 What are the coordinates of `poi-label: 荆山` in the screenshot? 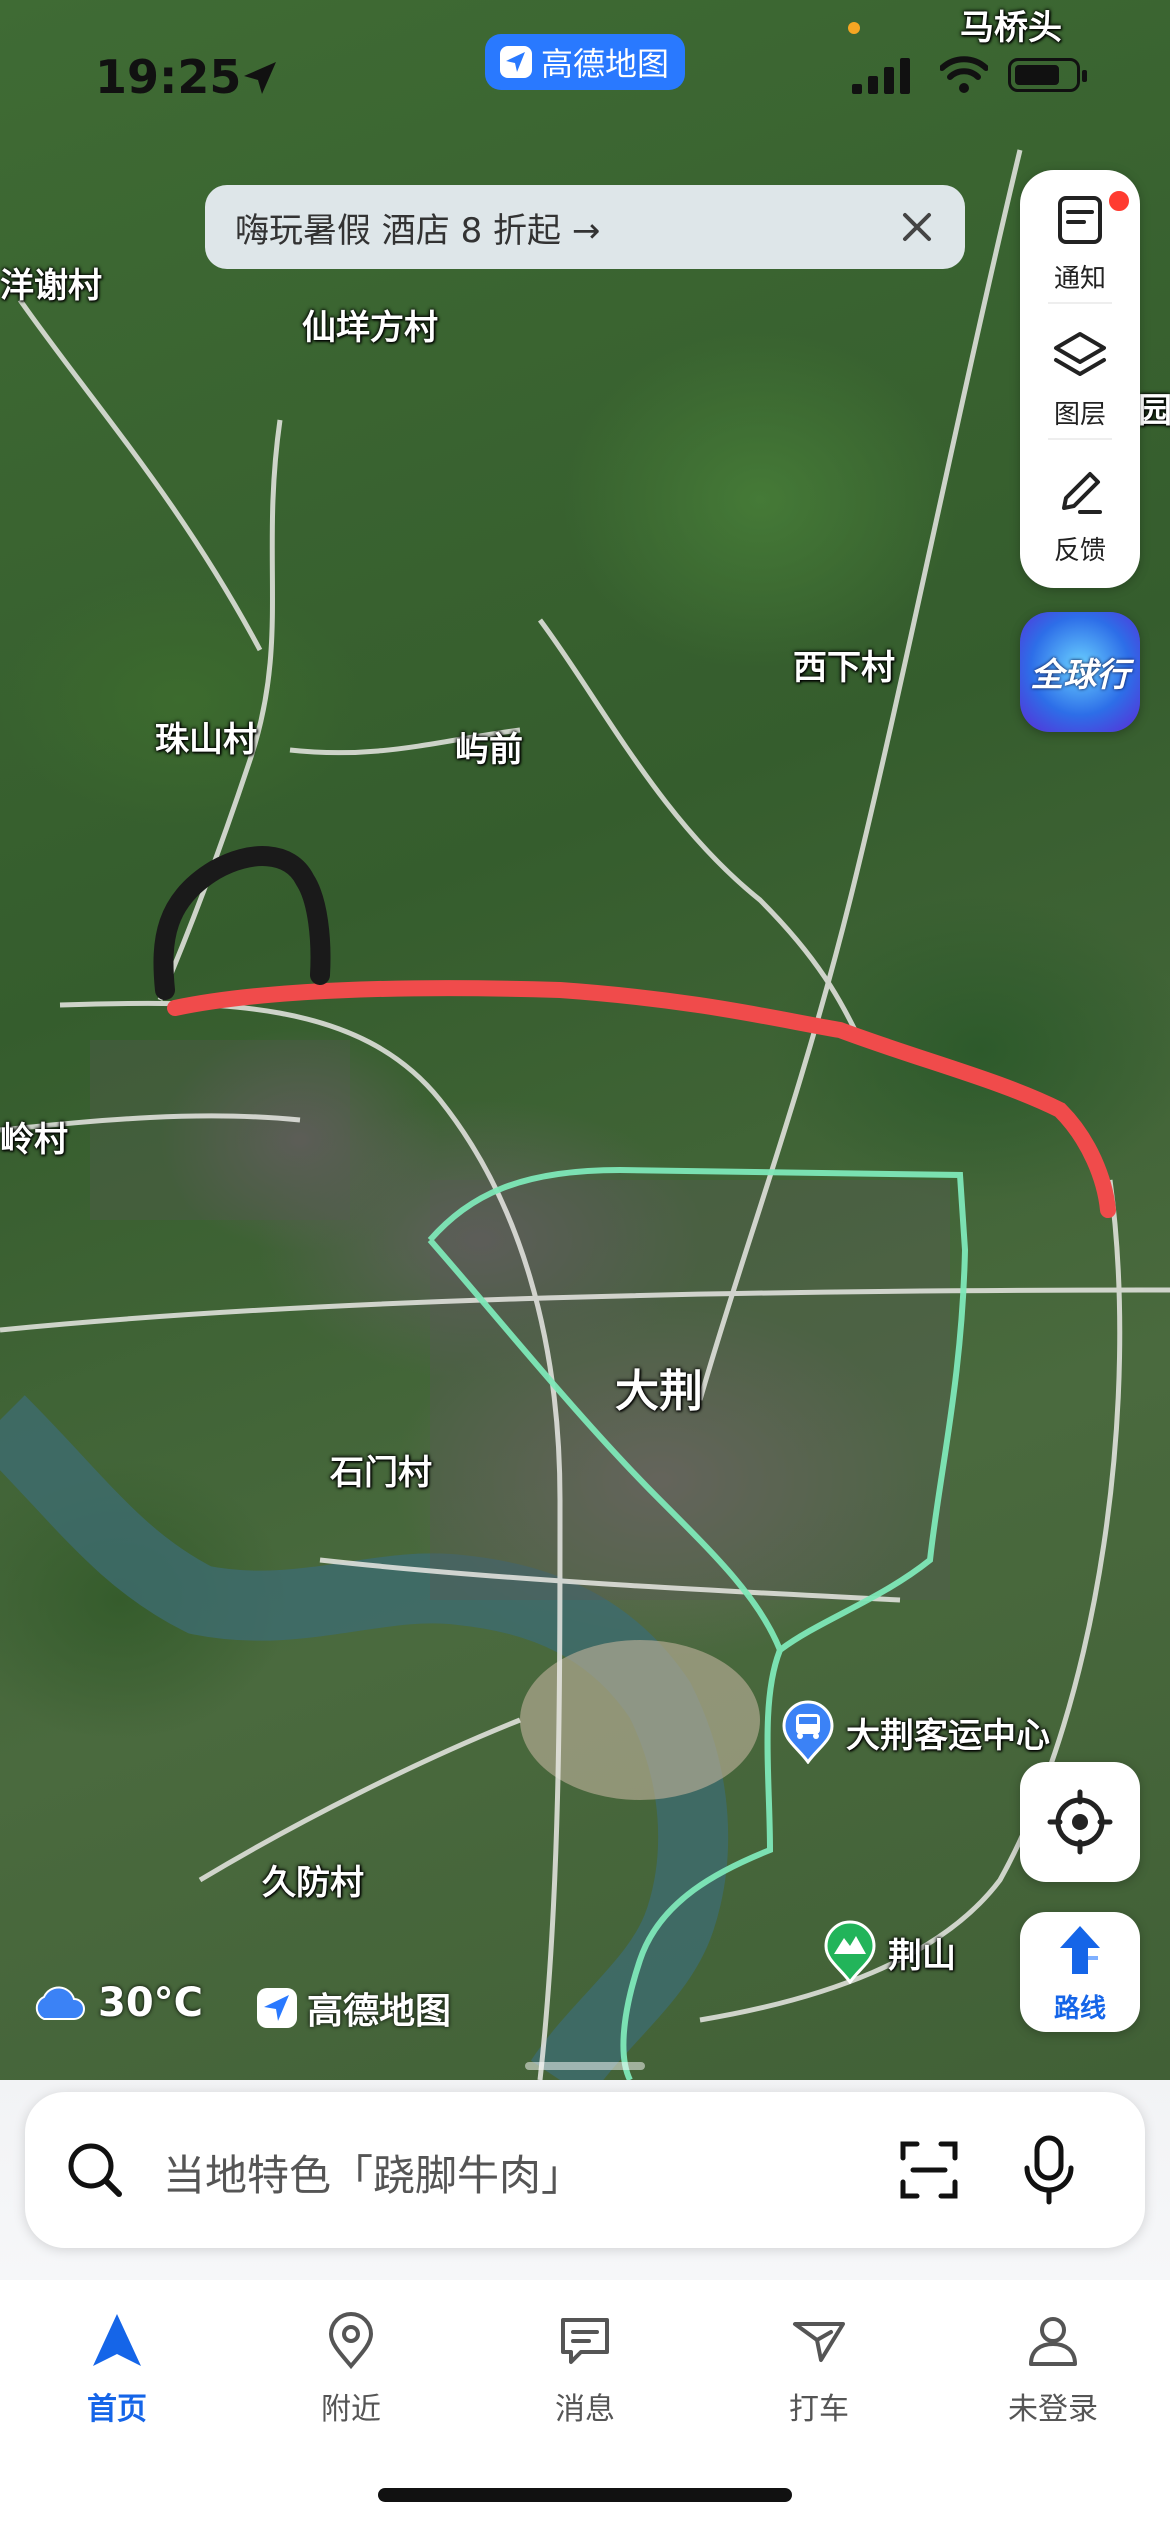 It's located at (922, 1955).